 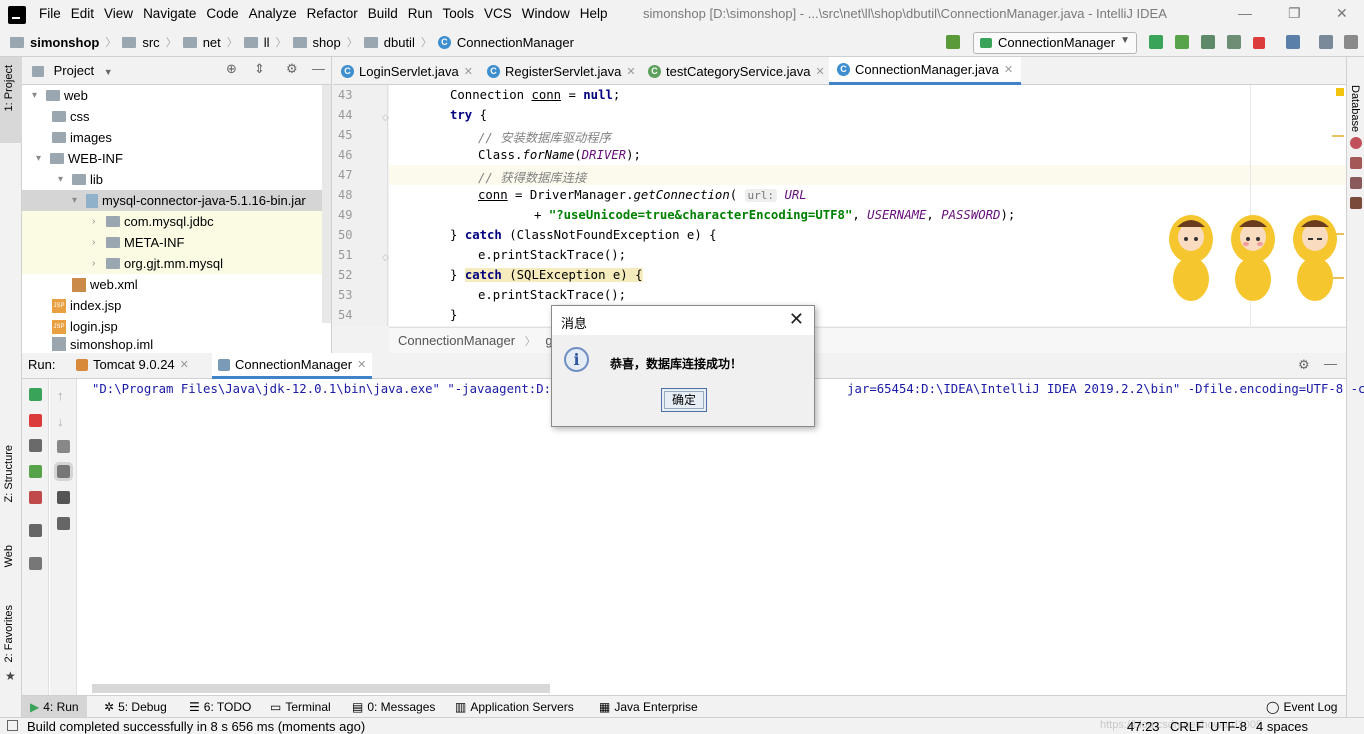 What do you see at coordinates (1143, 726) in the screenshot?
I see `caret-position: 47:23` at bounding box center [1143, 726].